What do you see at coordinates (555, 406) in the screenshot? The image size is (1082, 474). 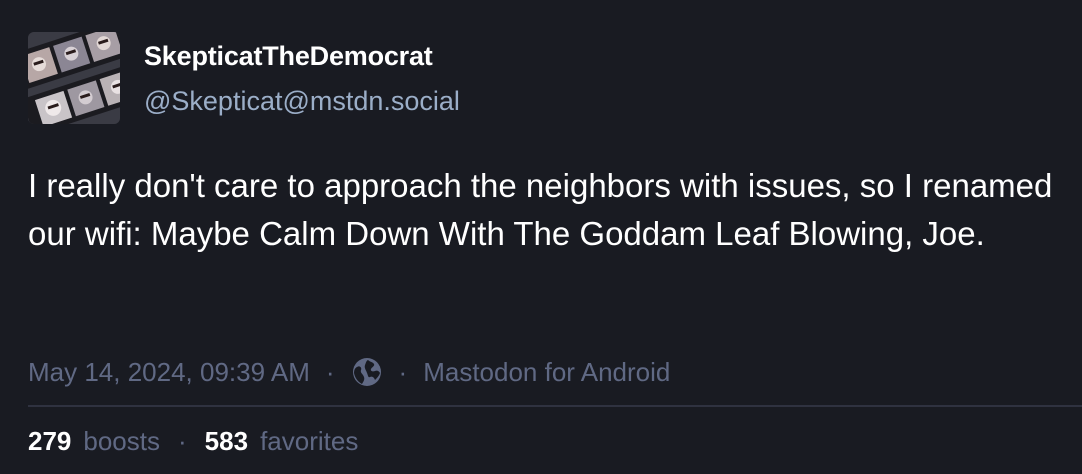 I see `divider` at bounding box center [555, 406].